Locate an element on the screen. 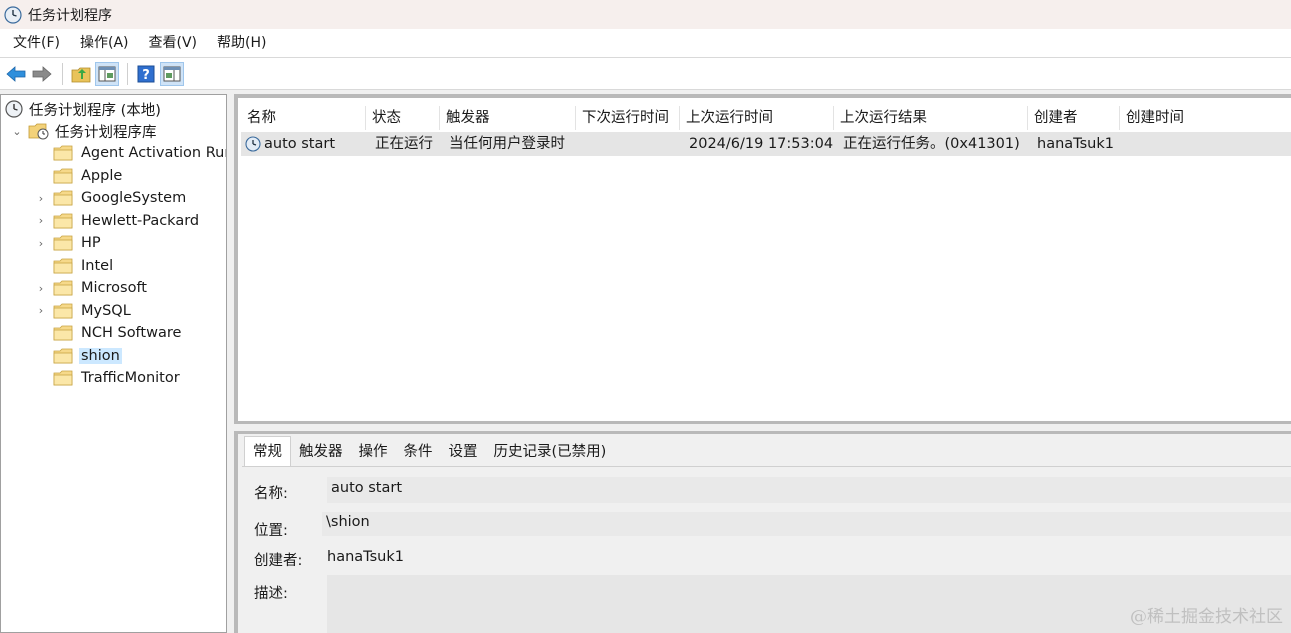 The image size is (1291, 633). menu-bar: 文件(F) 操作(A) 查看(V) 帮助(H) is located at coordinates (645, 43).